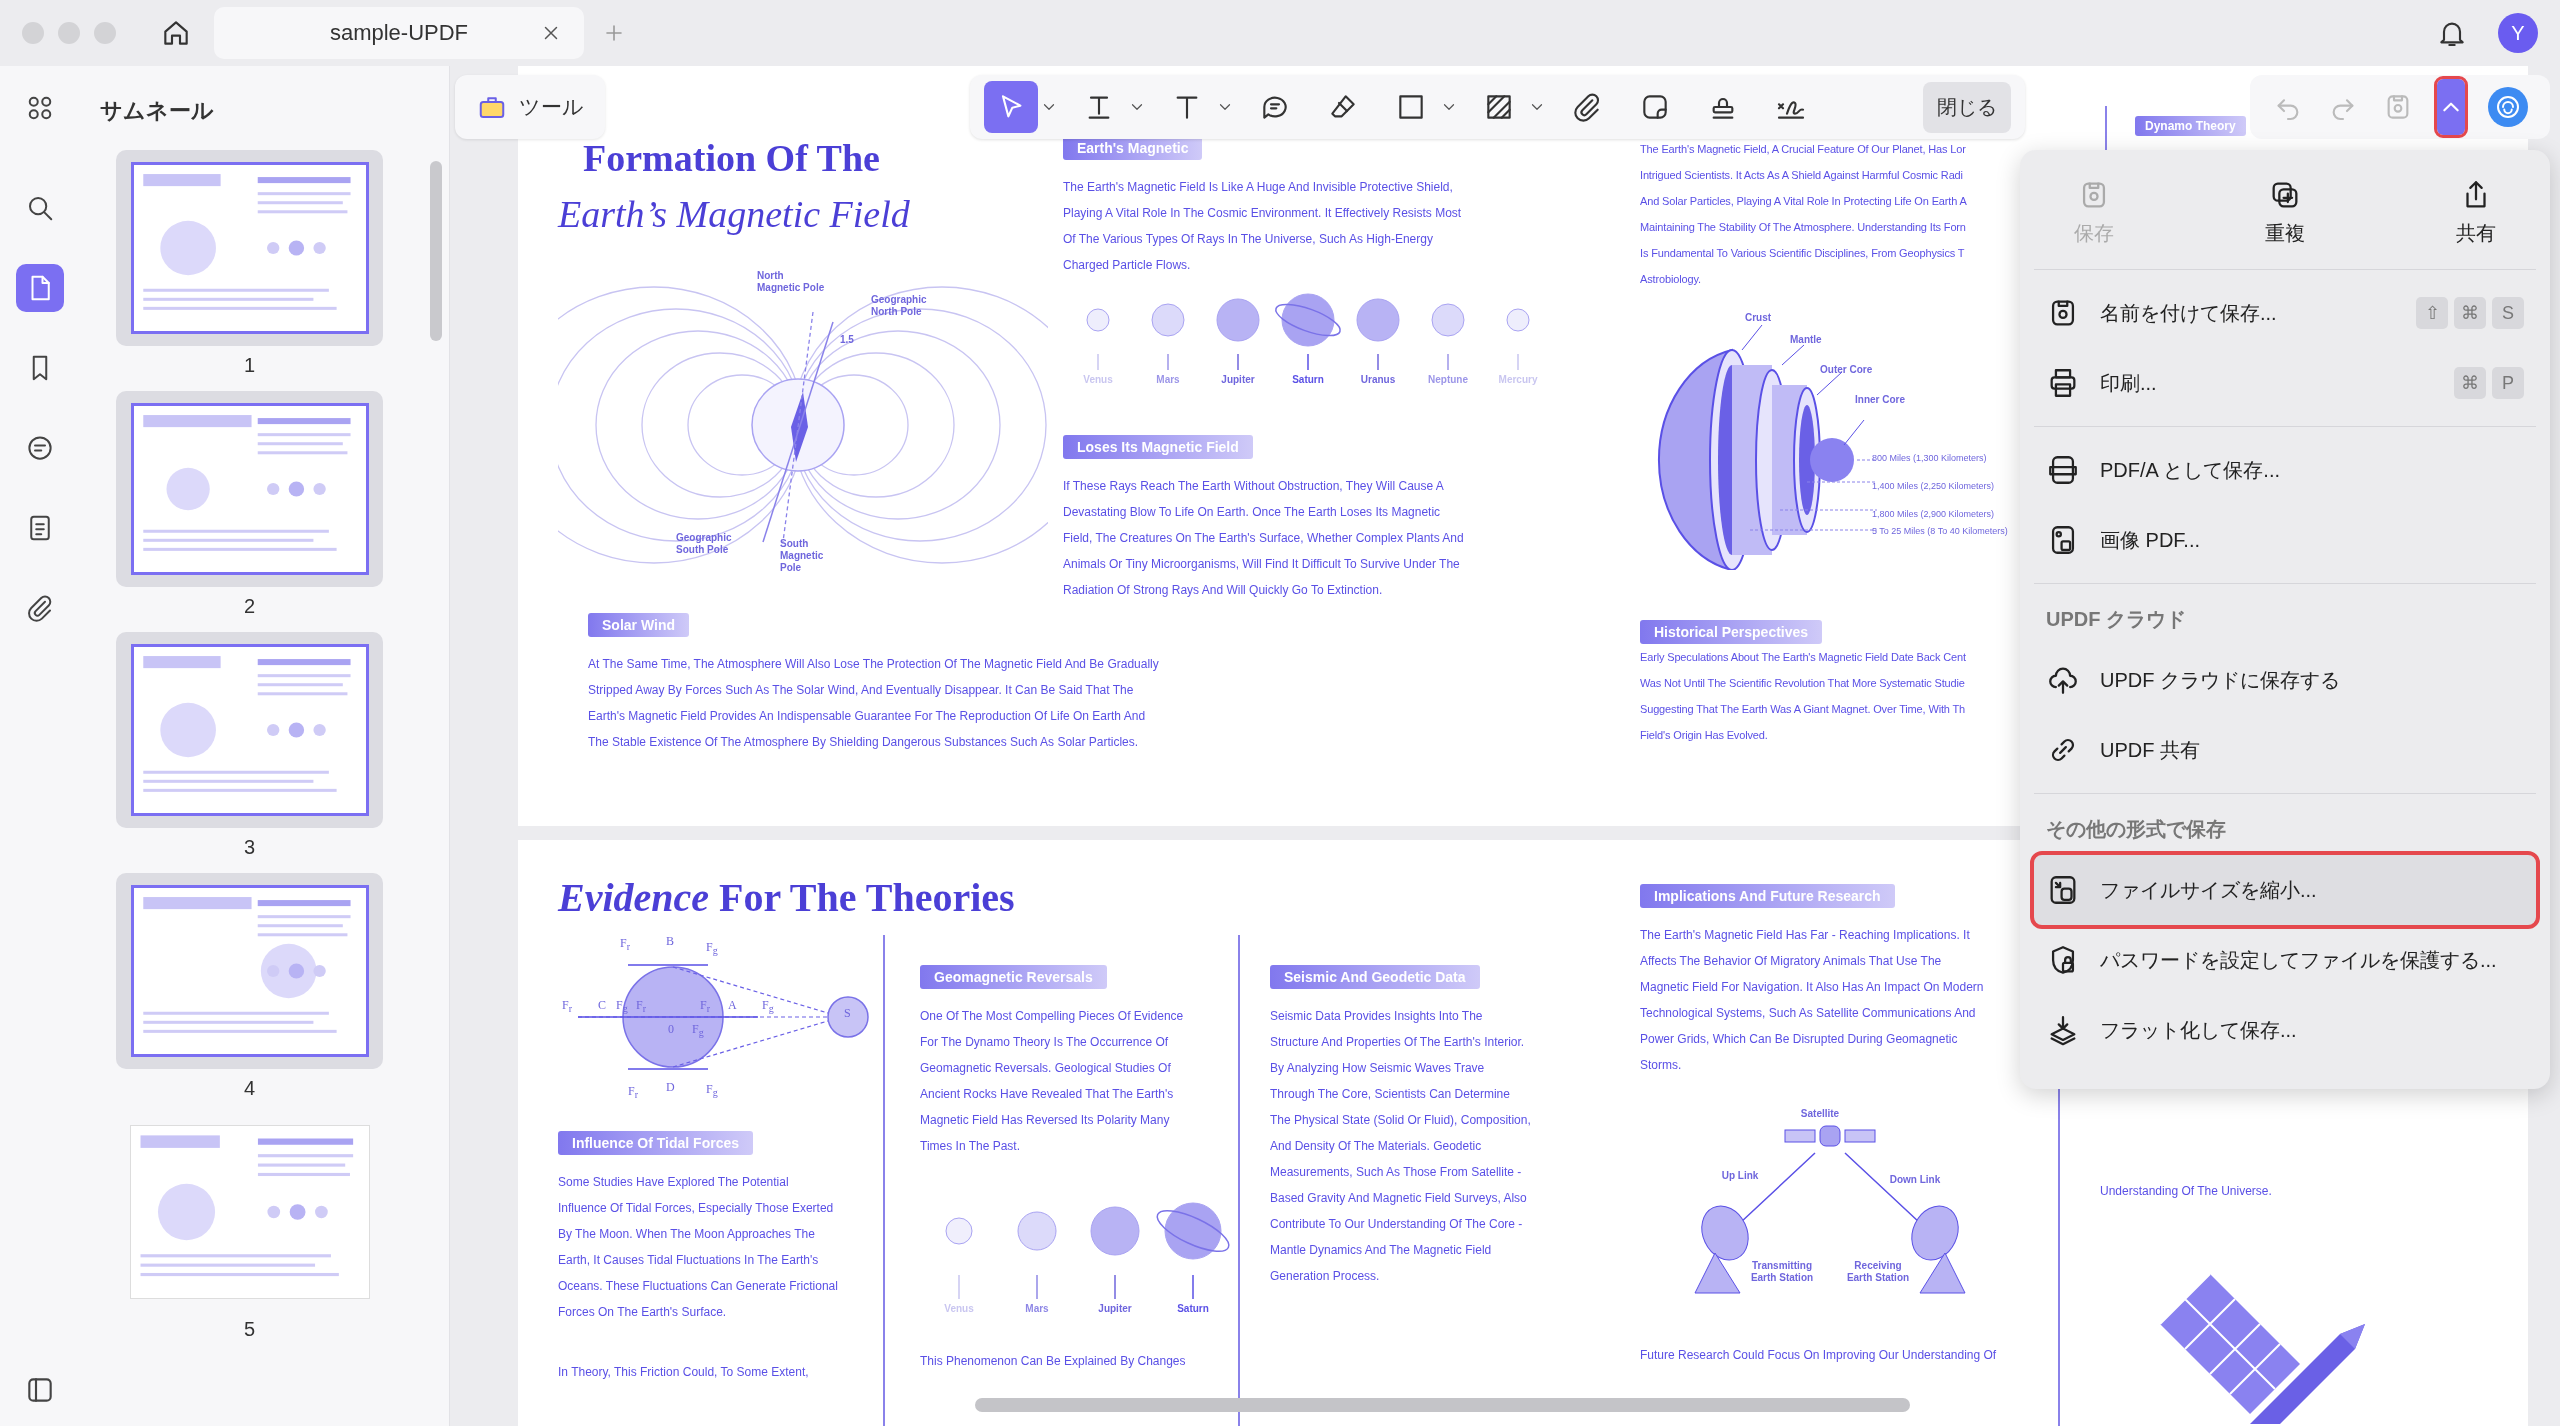  What do you see at coordinates (1933, 486) in the screenshot?
I see `diagram-label: 1,400 Miles (2,250 Kilometers)` at bounding box center [1933, 486].